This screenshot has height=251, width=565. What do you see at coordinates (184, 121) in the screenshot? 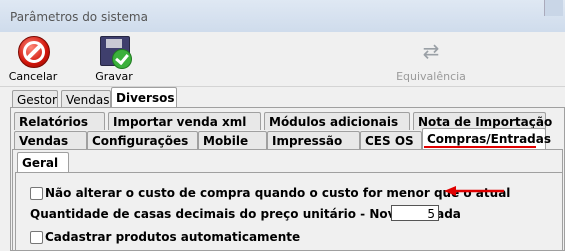
I see `tab-importar-venda-xml: Importar venda xml` at bounding box center [184, 121].